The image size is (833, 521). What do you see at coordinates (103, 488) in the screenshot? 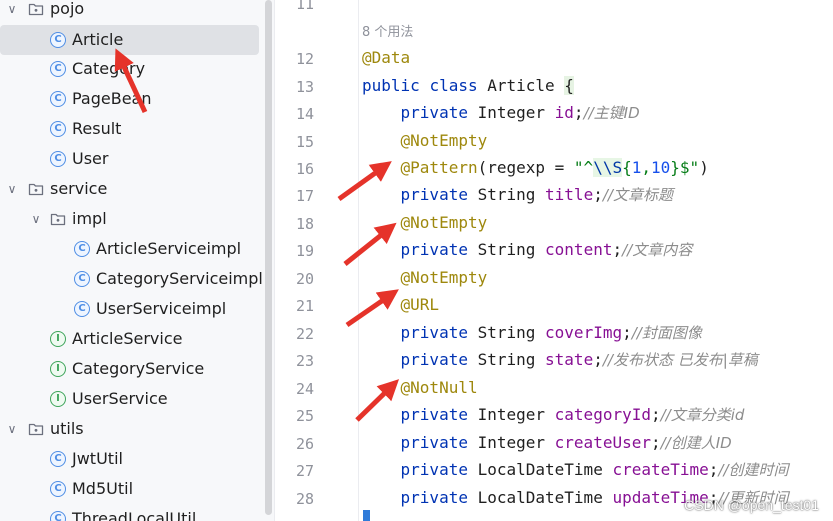
I see `tree-item-label: Md5Util` at bounding box center [103, 488].